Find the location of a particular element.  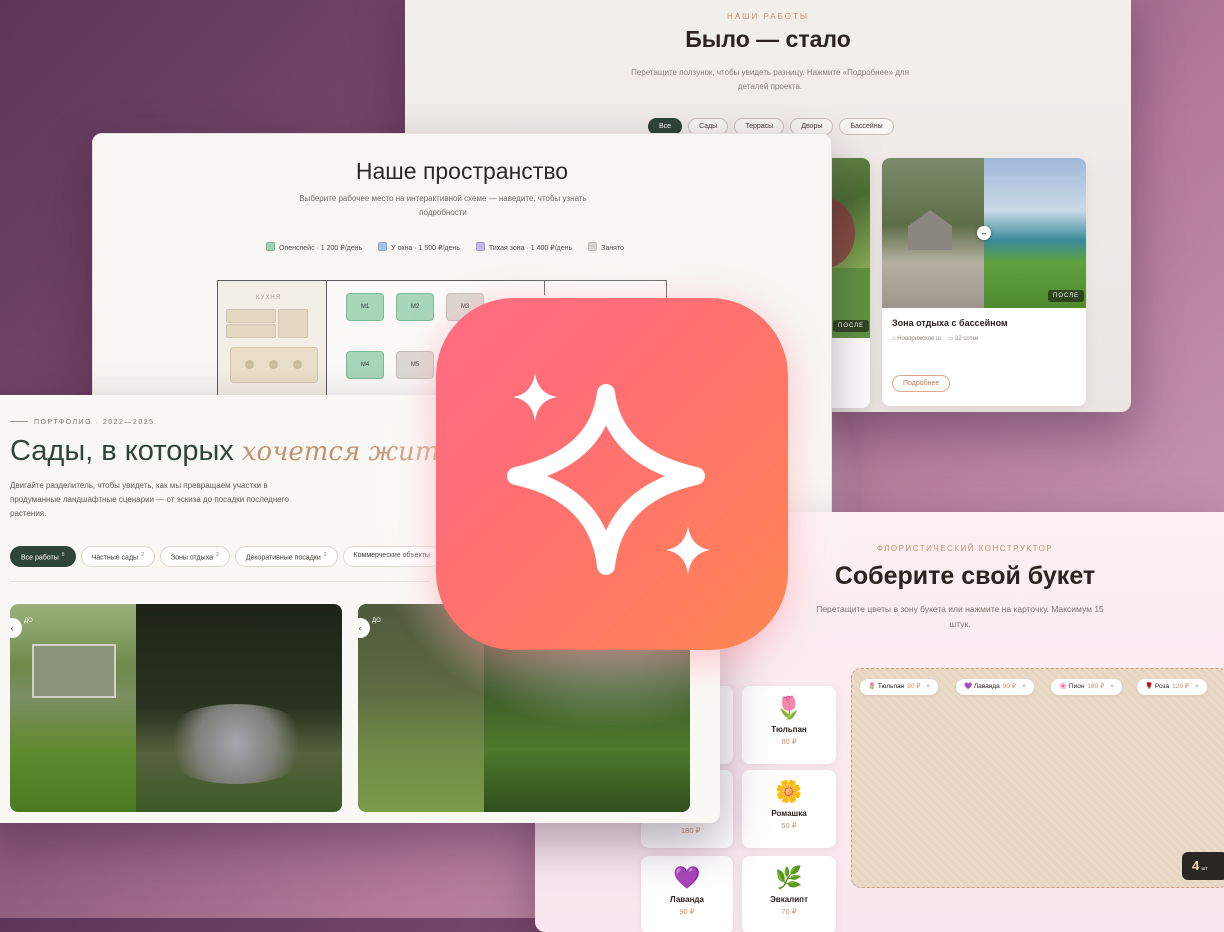

flower-price: 180 ₽ is located at coordinates (691, 830).